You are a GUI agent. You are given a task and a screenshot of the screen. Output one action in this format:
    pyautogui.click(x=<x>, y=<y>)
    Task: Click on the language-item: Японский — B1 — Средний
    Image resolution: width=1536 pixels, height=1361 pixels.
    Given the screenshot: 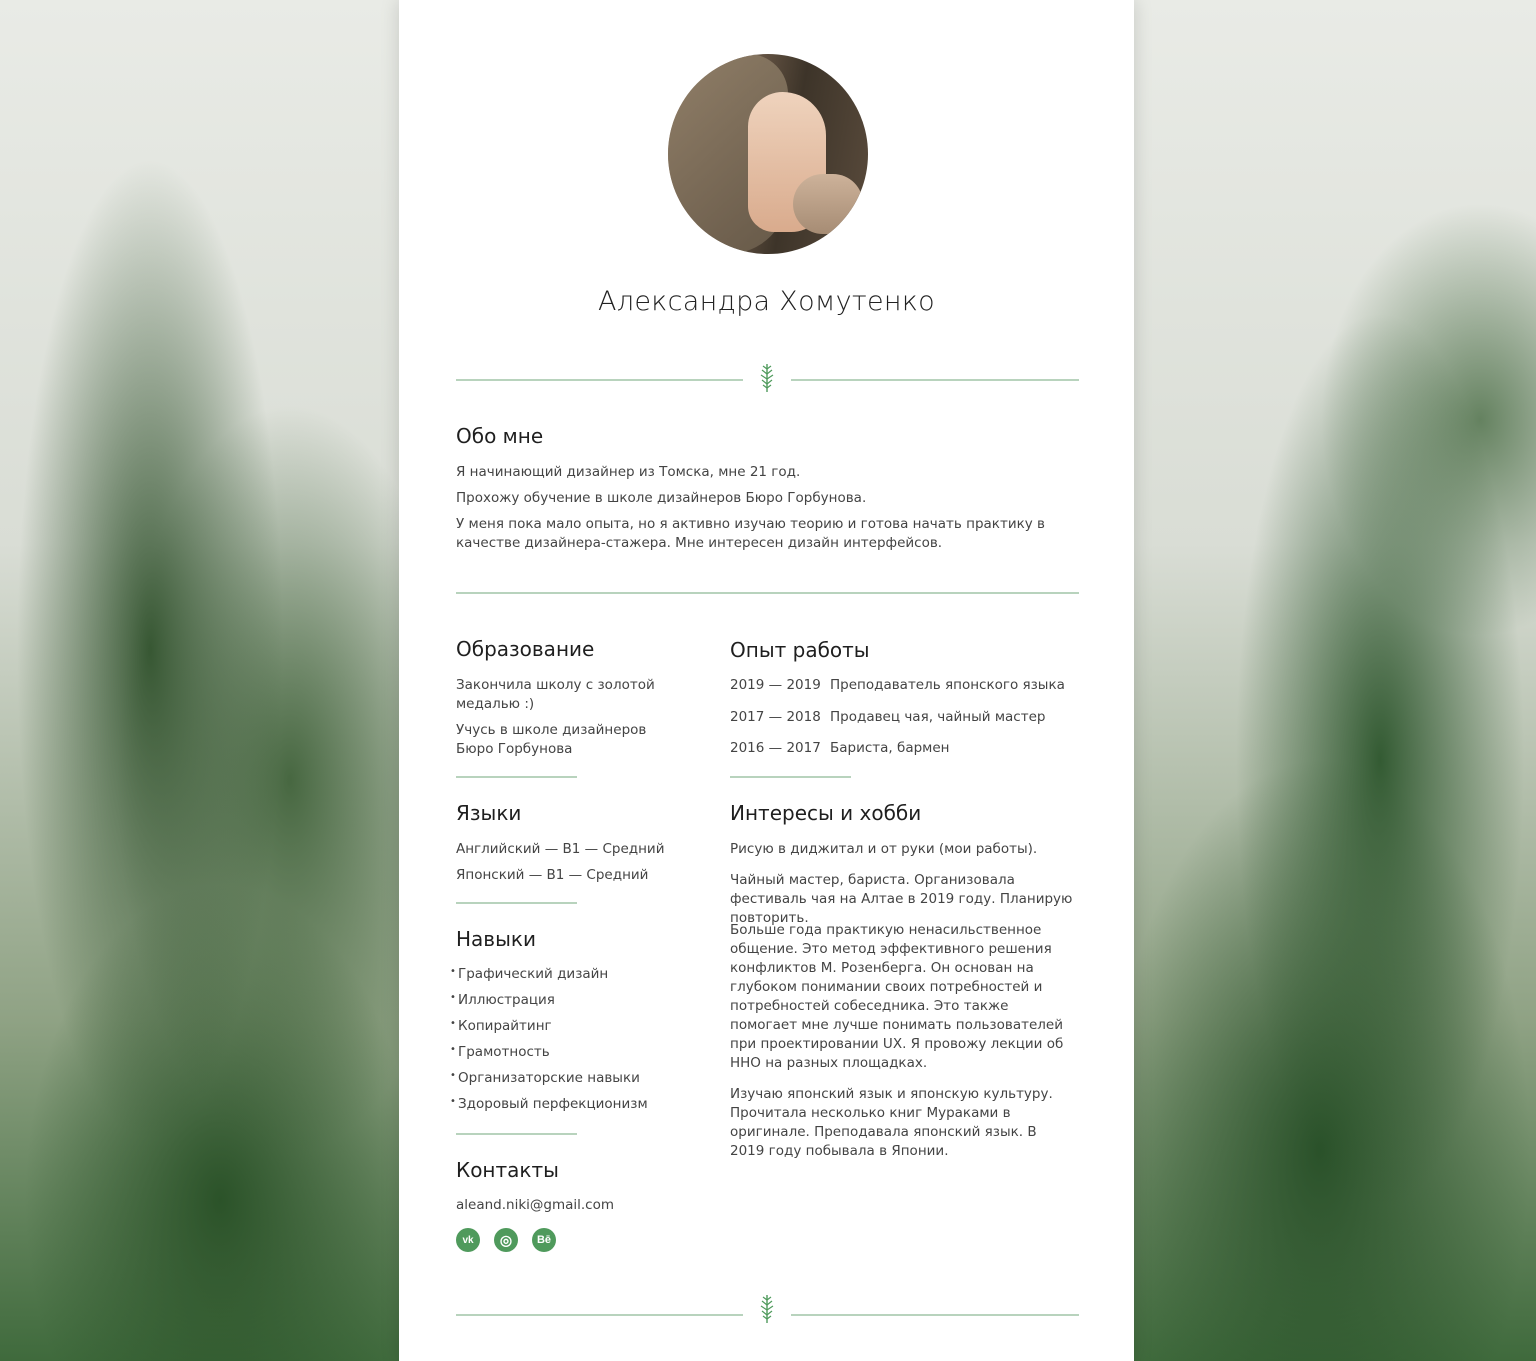 What is the action you would take?
    pyautogui.click(x=552, y=875)
    